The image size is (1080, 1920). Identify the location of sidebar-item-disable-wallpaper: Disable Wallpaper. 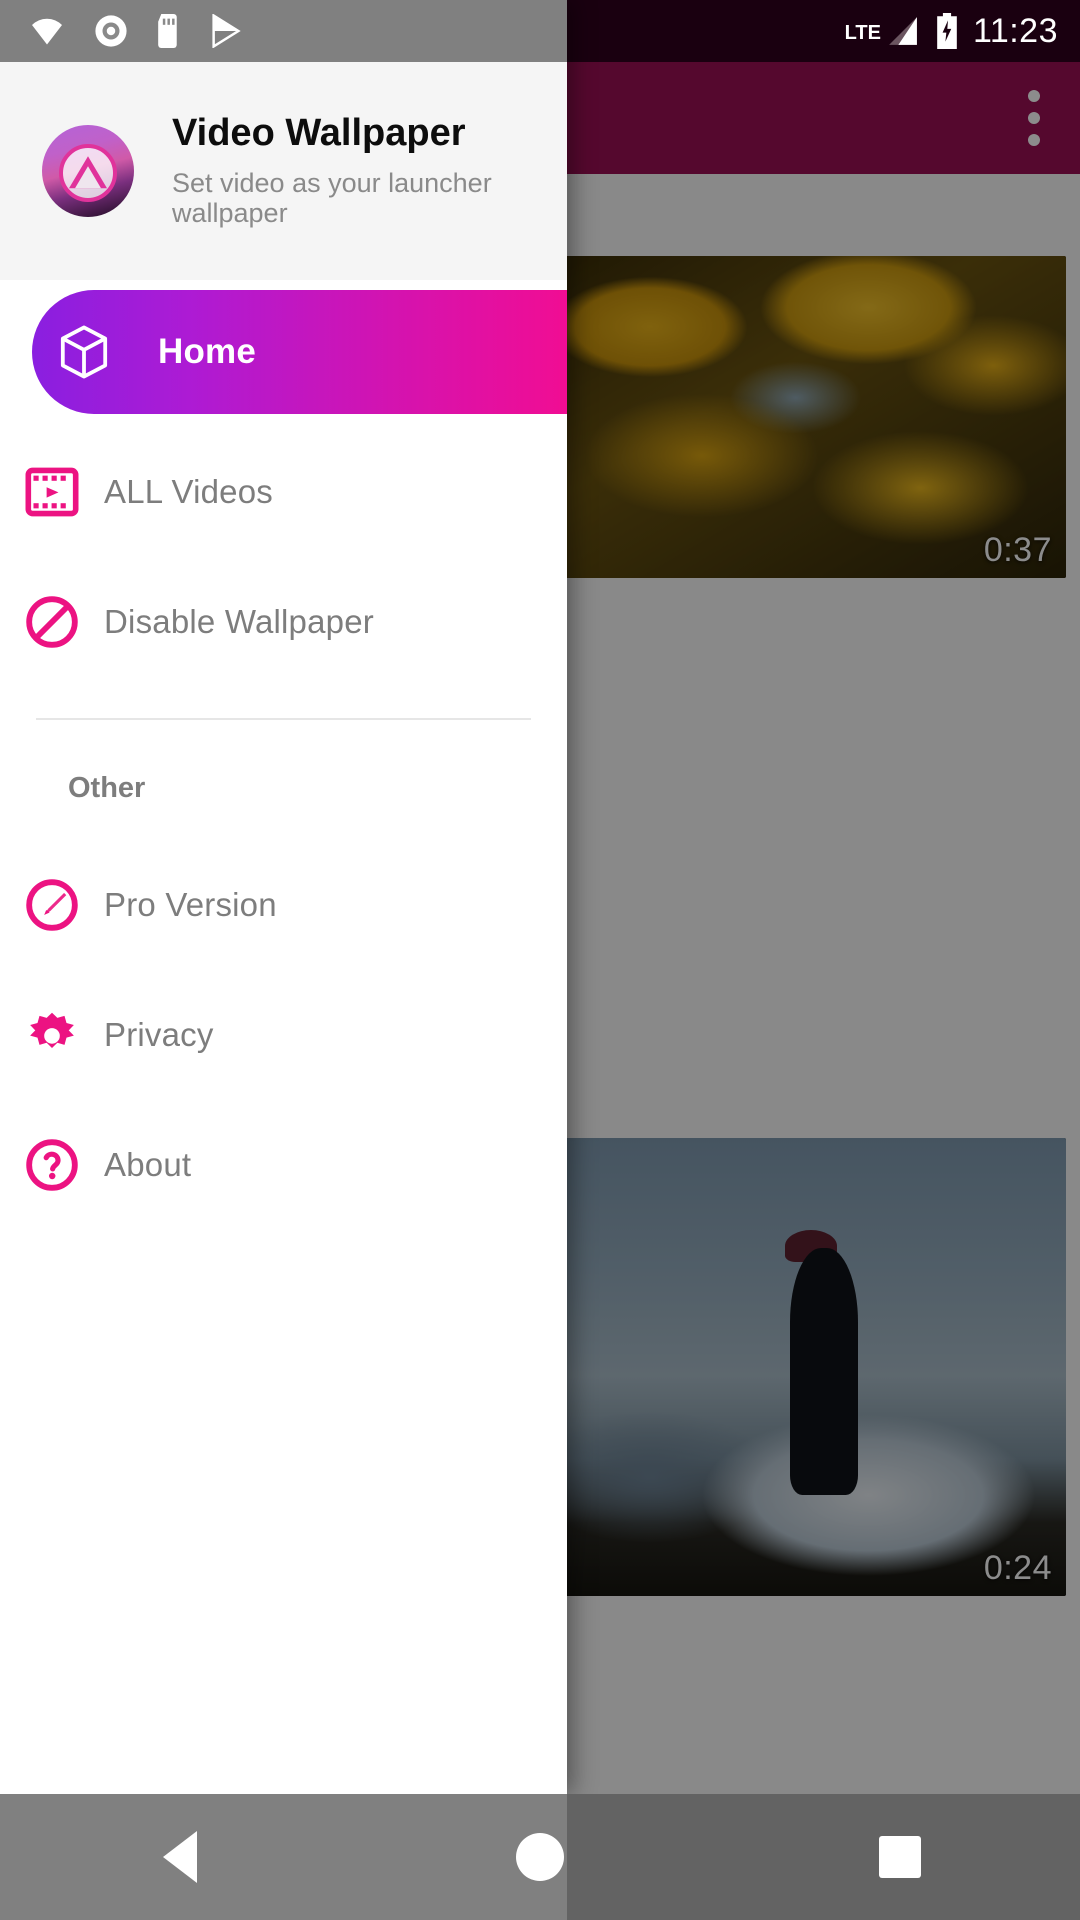
(283, 622).